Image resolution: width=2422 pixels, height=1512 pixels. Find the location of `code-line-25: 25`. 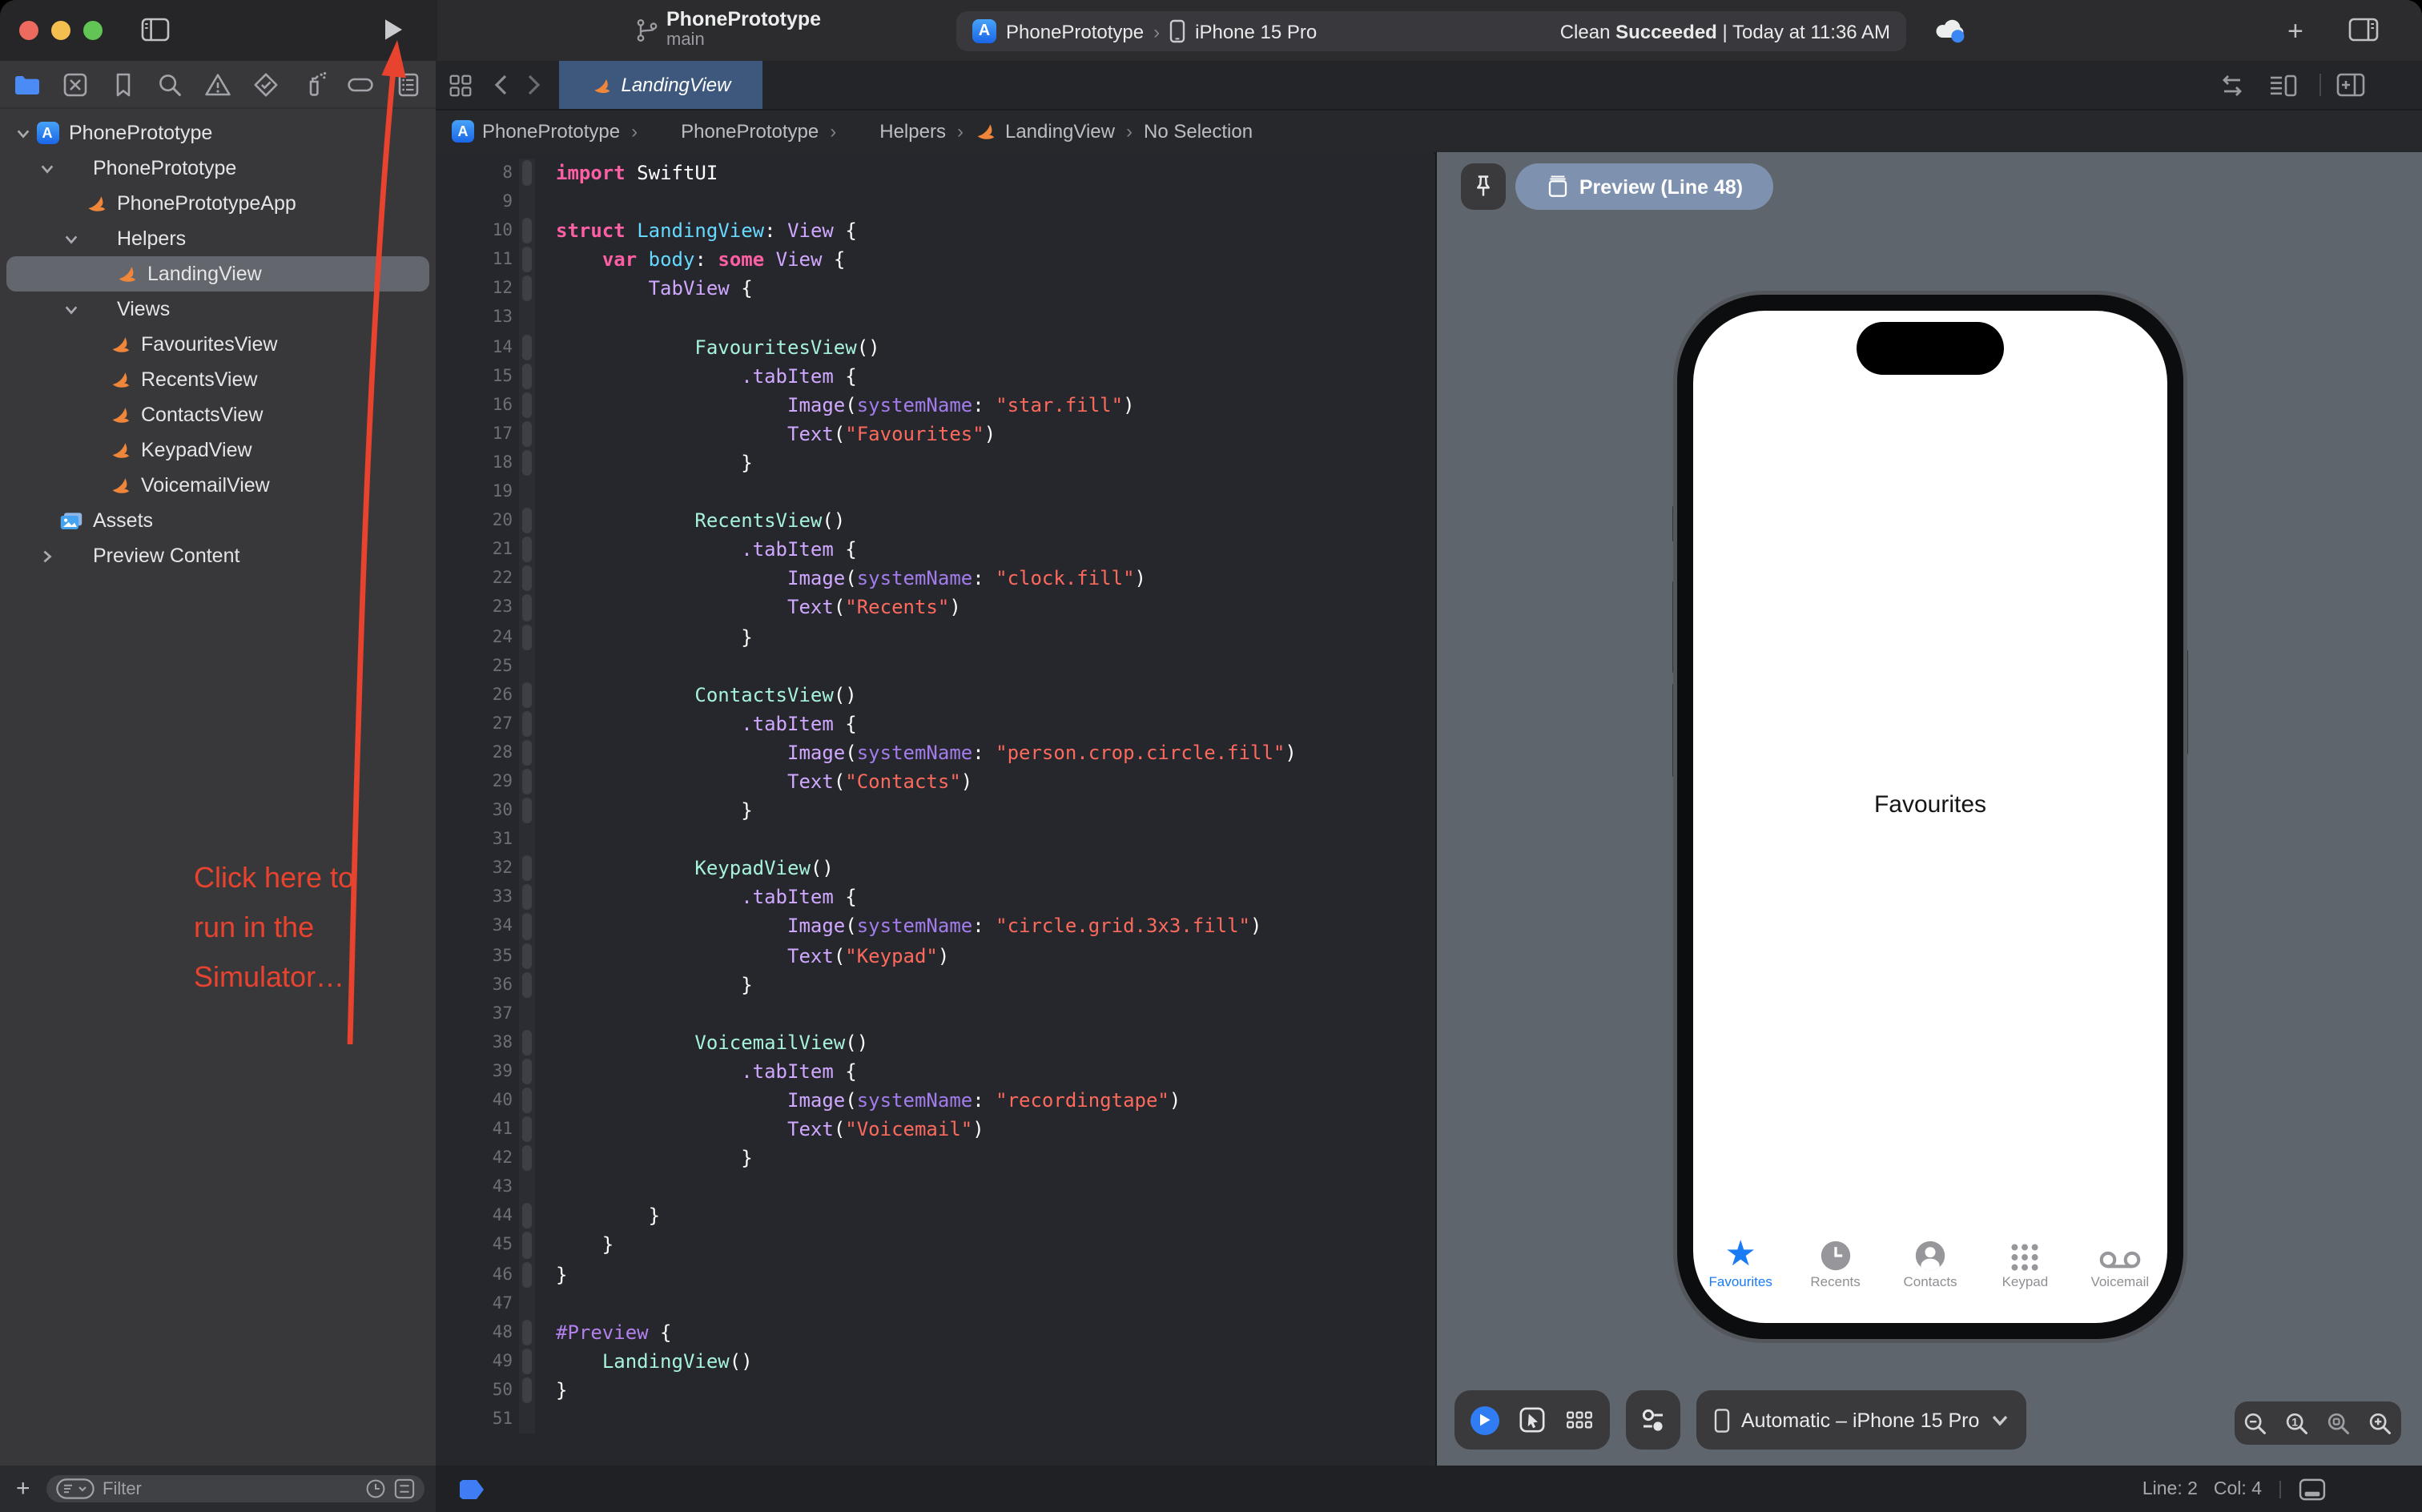

code-line-25: 25 is located at coordinates (935, 666).